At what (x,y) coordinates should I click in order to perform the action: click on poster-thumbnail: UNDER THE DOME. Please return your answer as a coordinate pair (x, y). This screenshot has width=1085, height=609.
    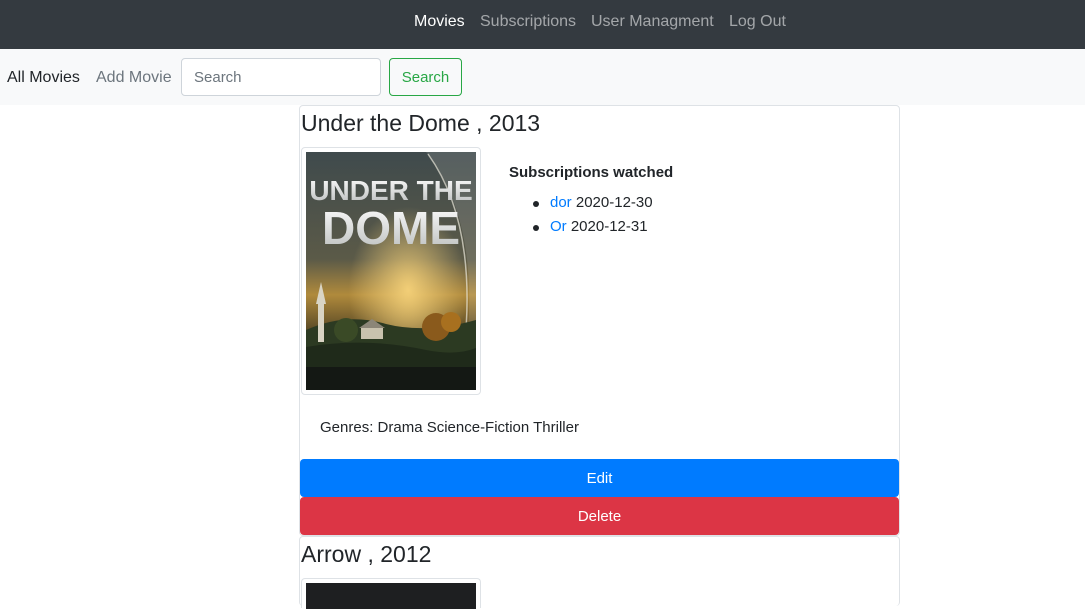
    Looking at the image, I should click on (391, 271).